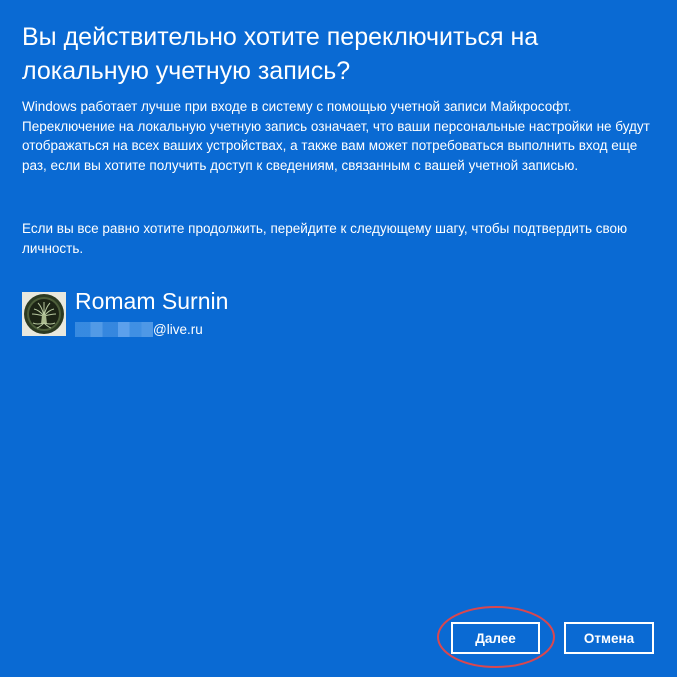 The height and width of the screenshot is (677, 677). I want to click on next-button: Далее, so click(495, 638).